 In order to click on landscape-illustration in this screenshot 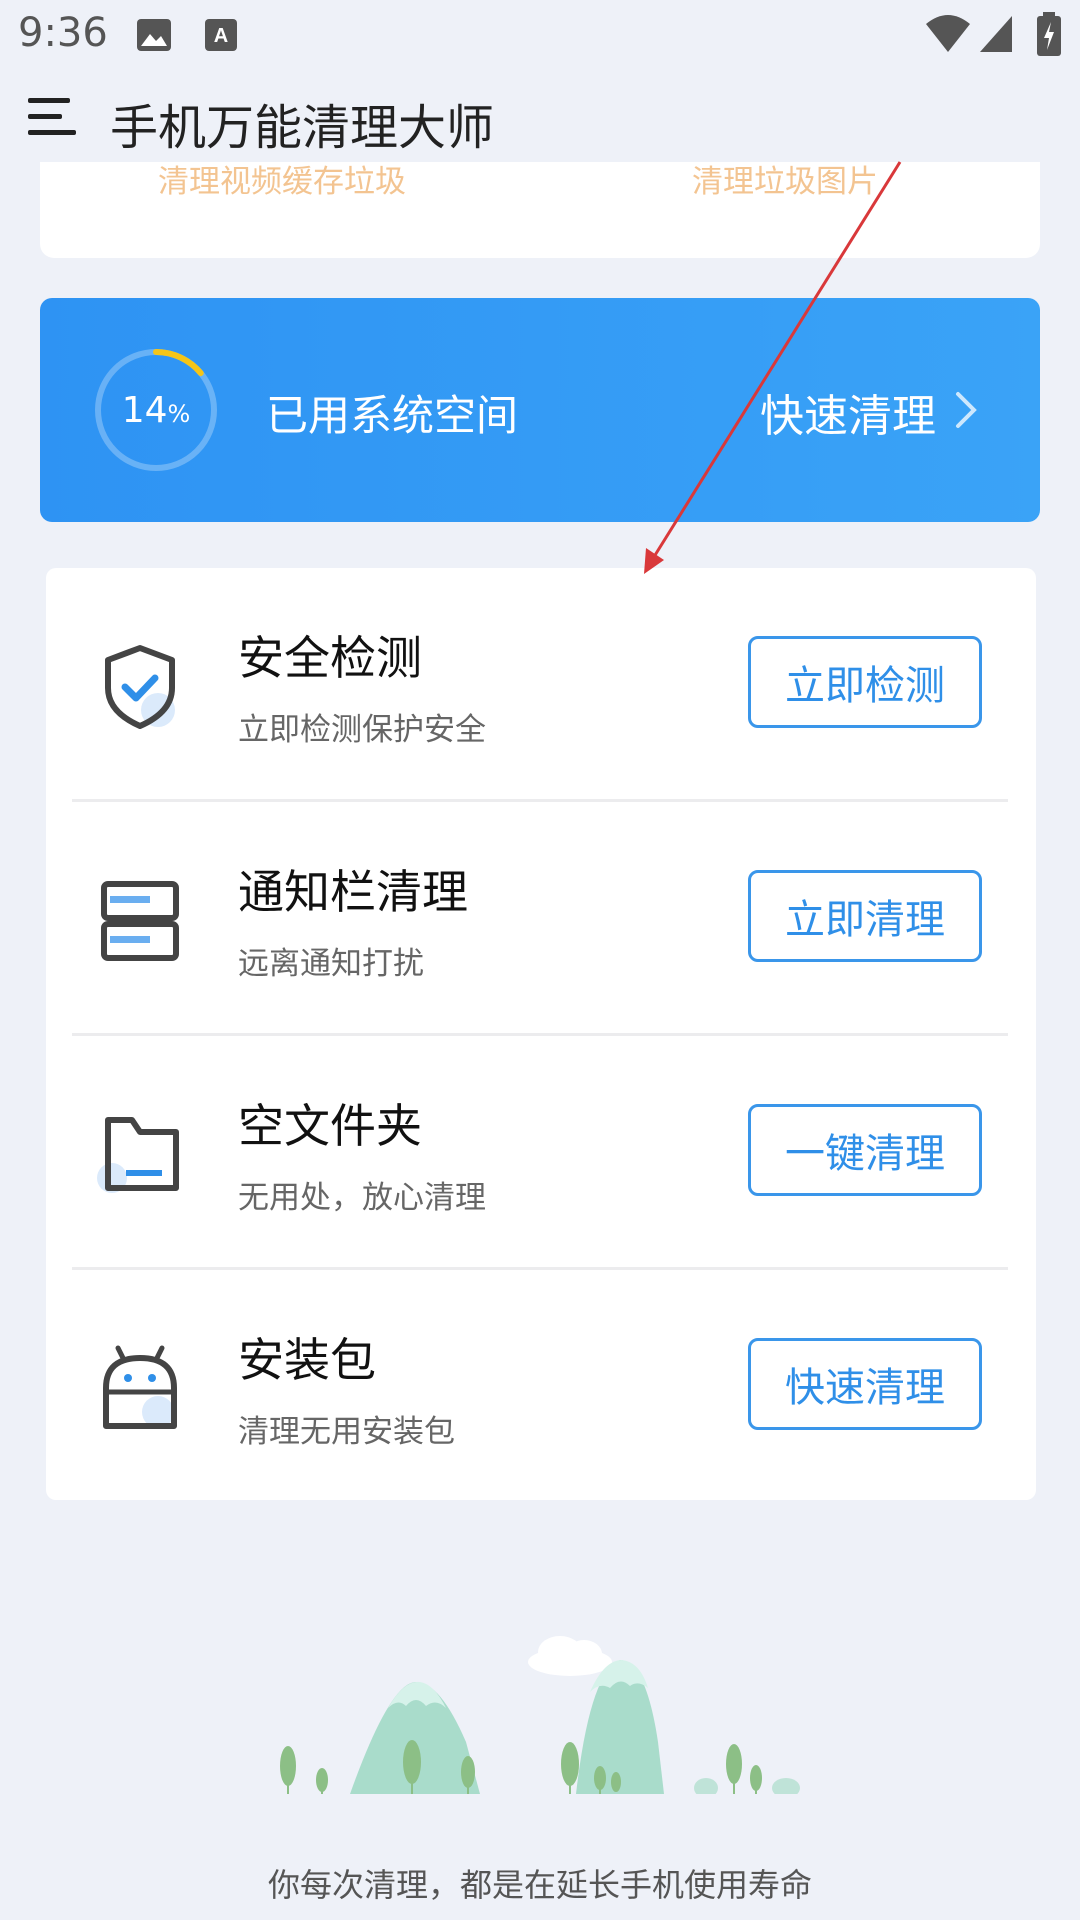, I will do `click(540, 1717)`.